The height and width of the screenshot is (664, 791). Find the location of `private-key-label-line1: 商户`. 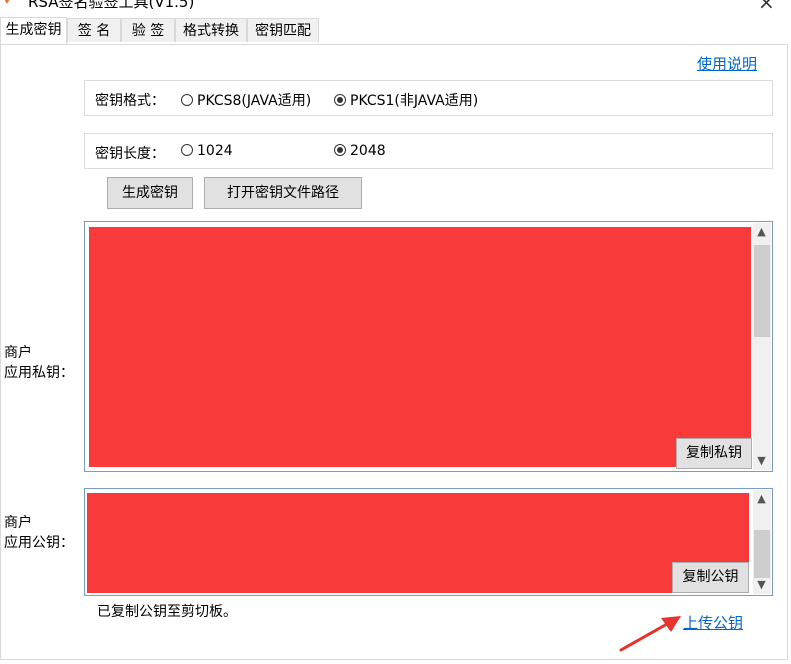

private-key-label-line1: 商户 is located at coordinates (18, 353).